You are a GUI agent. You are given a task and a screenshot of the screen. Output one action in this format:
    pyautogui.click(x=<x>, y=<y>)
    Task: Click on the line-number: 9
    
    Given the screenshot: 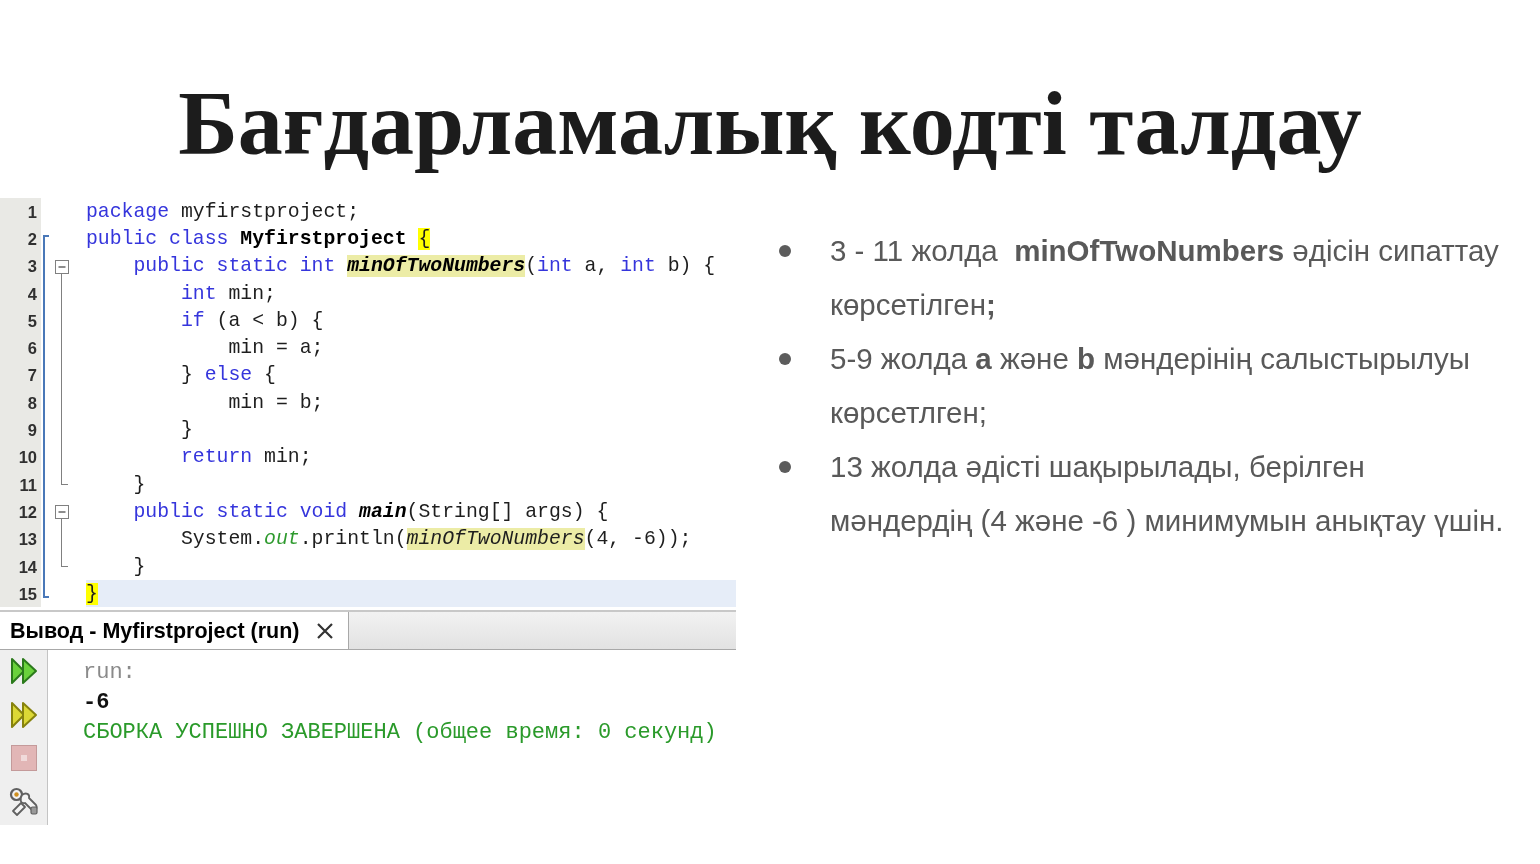 What is the action you would take?
    pyautogui.click(x=32, y=430)
    